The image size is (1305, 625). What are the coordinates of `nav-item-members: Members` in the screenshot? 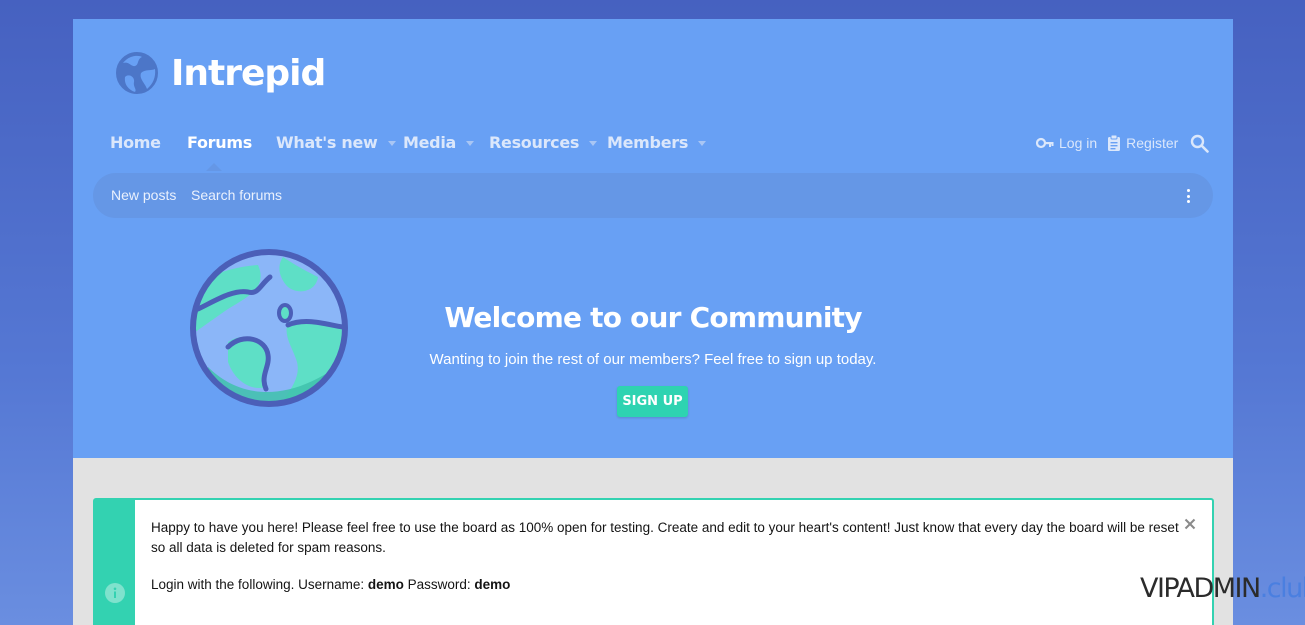 It's located at (657, 143).